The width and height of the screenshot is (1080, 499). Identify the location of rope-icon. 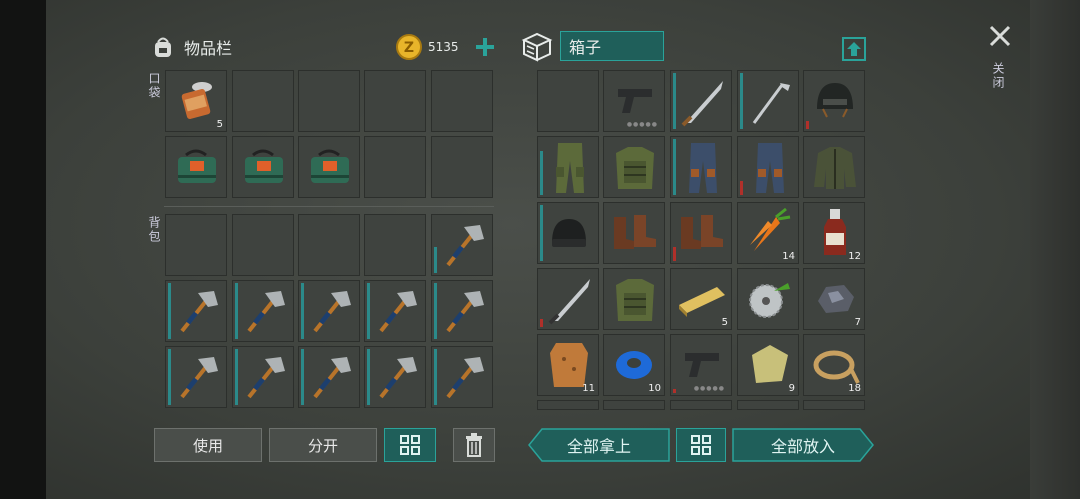
(835, 365).